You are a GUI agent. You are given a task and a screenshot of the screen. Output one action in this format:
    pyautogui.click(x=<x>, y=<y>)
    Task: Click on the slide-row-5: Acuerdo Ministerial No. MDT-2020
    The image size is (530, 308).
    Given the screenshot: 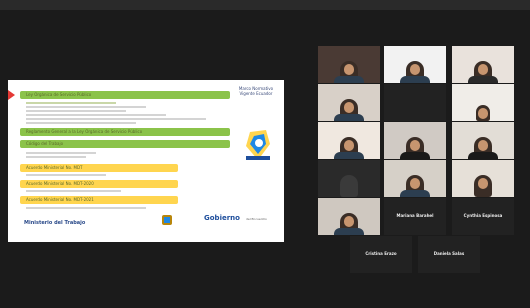 What is the action you would take?
    pyautogui.click(x=99, y=184)
    